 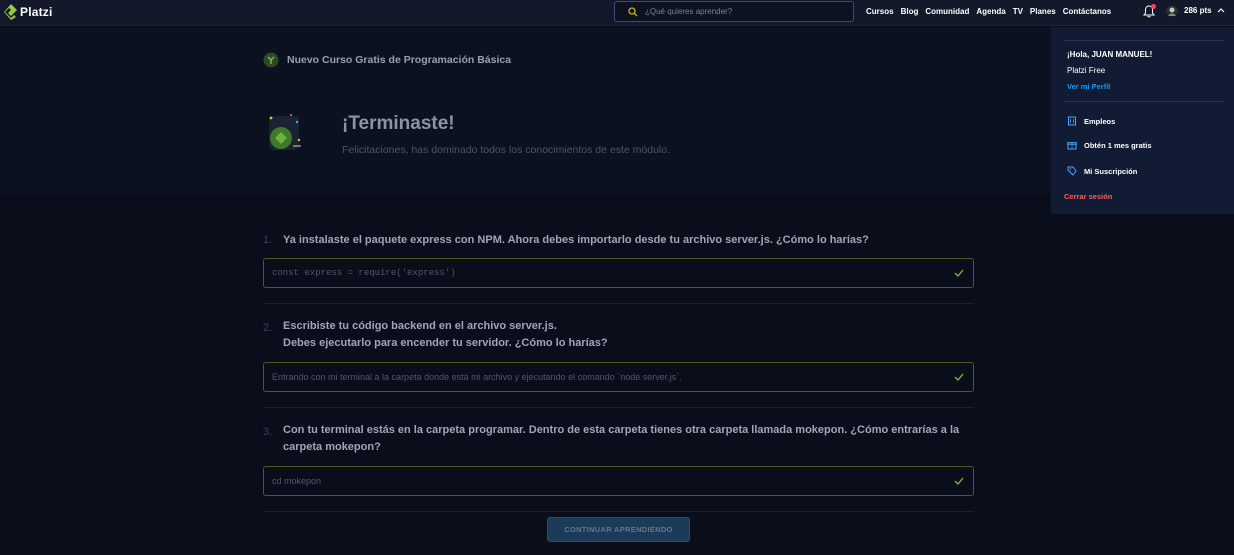 What do you see at coordinates (745, 11) in the screenshot?
I see `search-input` at bounding box center [745, 11].